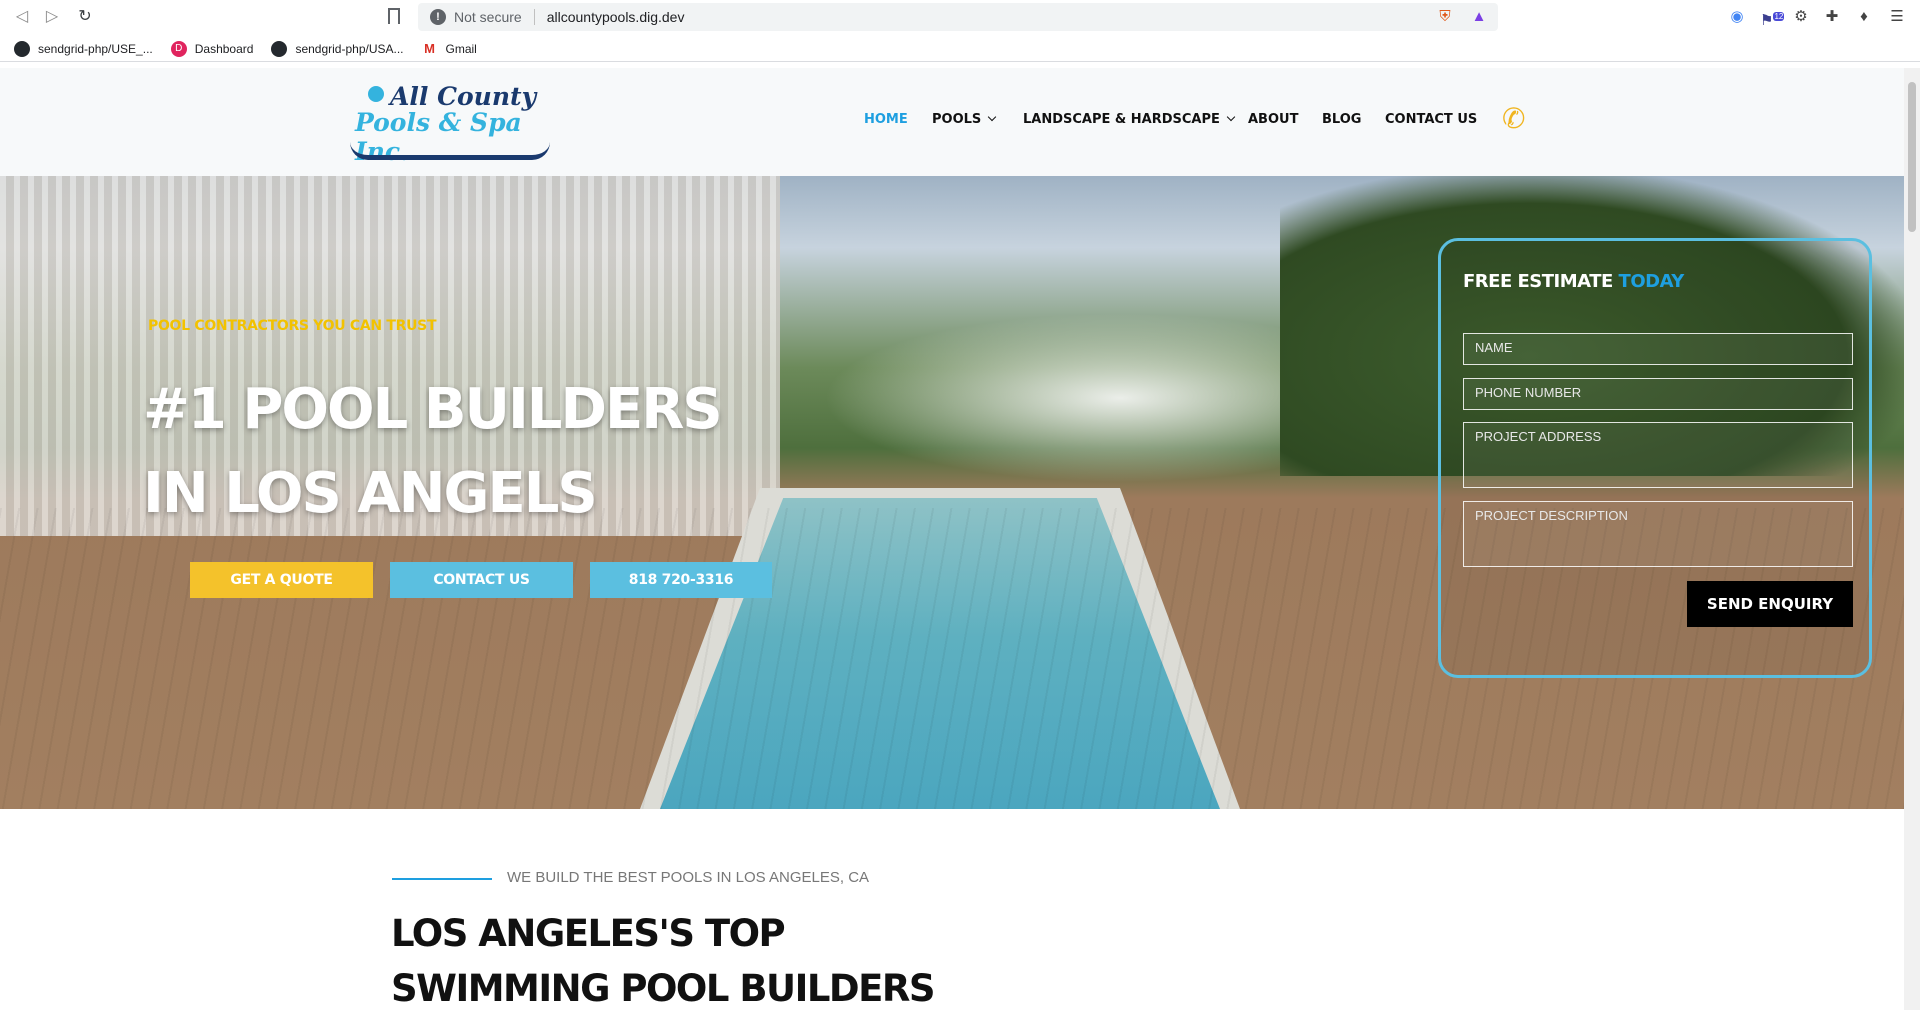 The image size is (1920, 1010). Describe the element at coordinates (1651, 281) in the screenshot. I see `form-title-accent: TODAY` at that location.